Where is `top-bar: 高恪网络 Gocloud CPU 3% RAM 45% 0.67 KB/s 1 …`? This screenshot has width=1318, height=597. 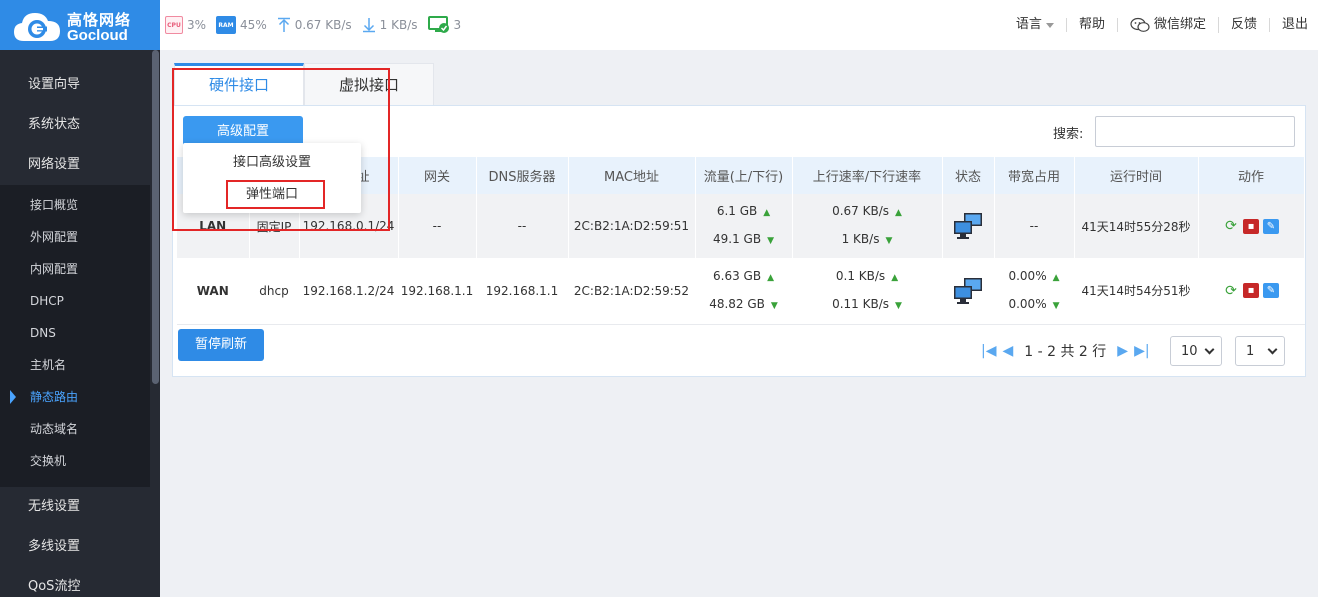
top-bar: 高恪网络 Gocloud CPU 3% RAM 45% 0.67 KB/s 1 … is located at coordinates (659, 25).